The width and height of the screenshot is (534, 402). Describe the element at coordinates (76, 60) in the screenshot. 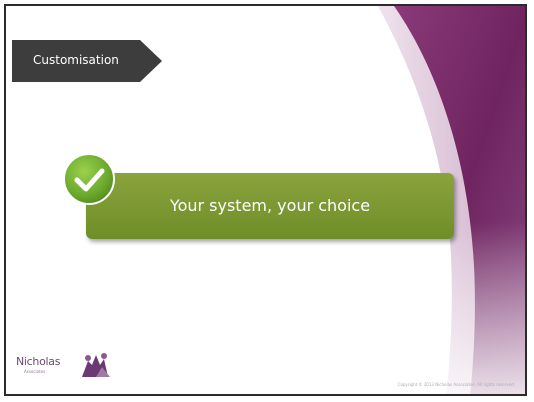

I see `section-label: Customisation` at that location.